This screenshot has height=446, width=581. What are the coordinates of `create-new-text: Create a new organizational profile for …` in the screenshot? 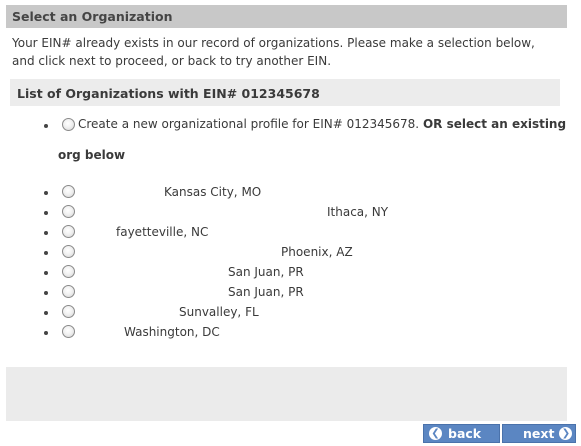 It's located at (249, 124).